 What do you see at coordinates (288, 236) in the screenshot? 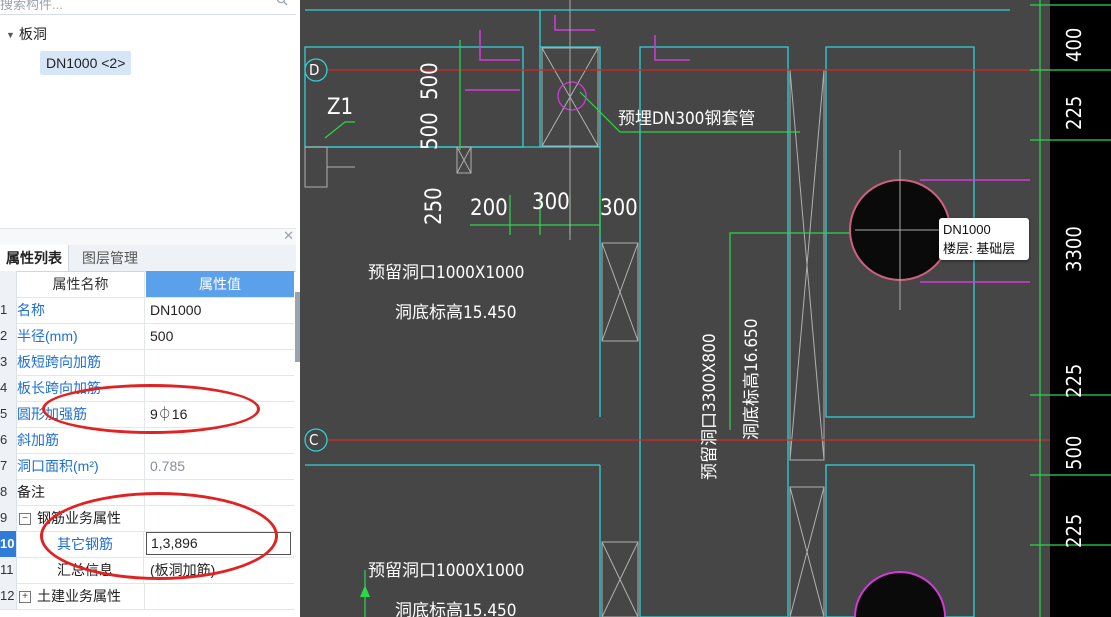
I see `close-icon: ✕` at bounding box center [288, 236].